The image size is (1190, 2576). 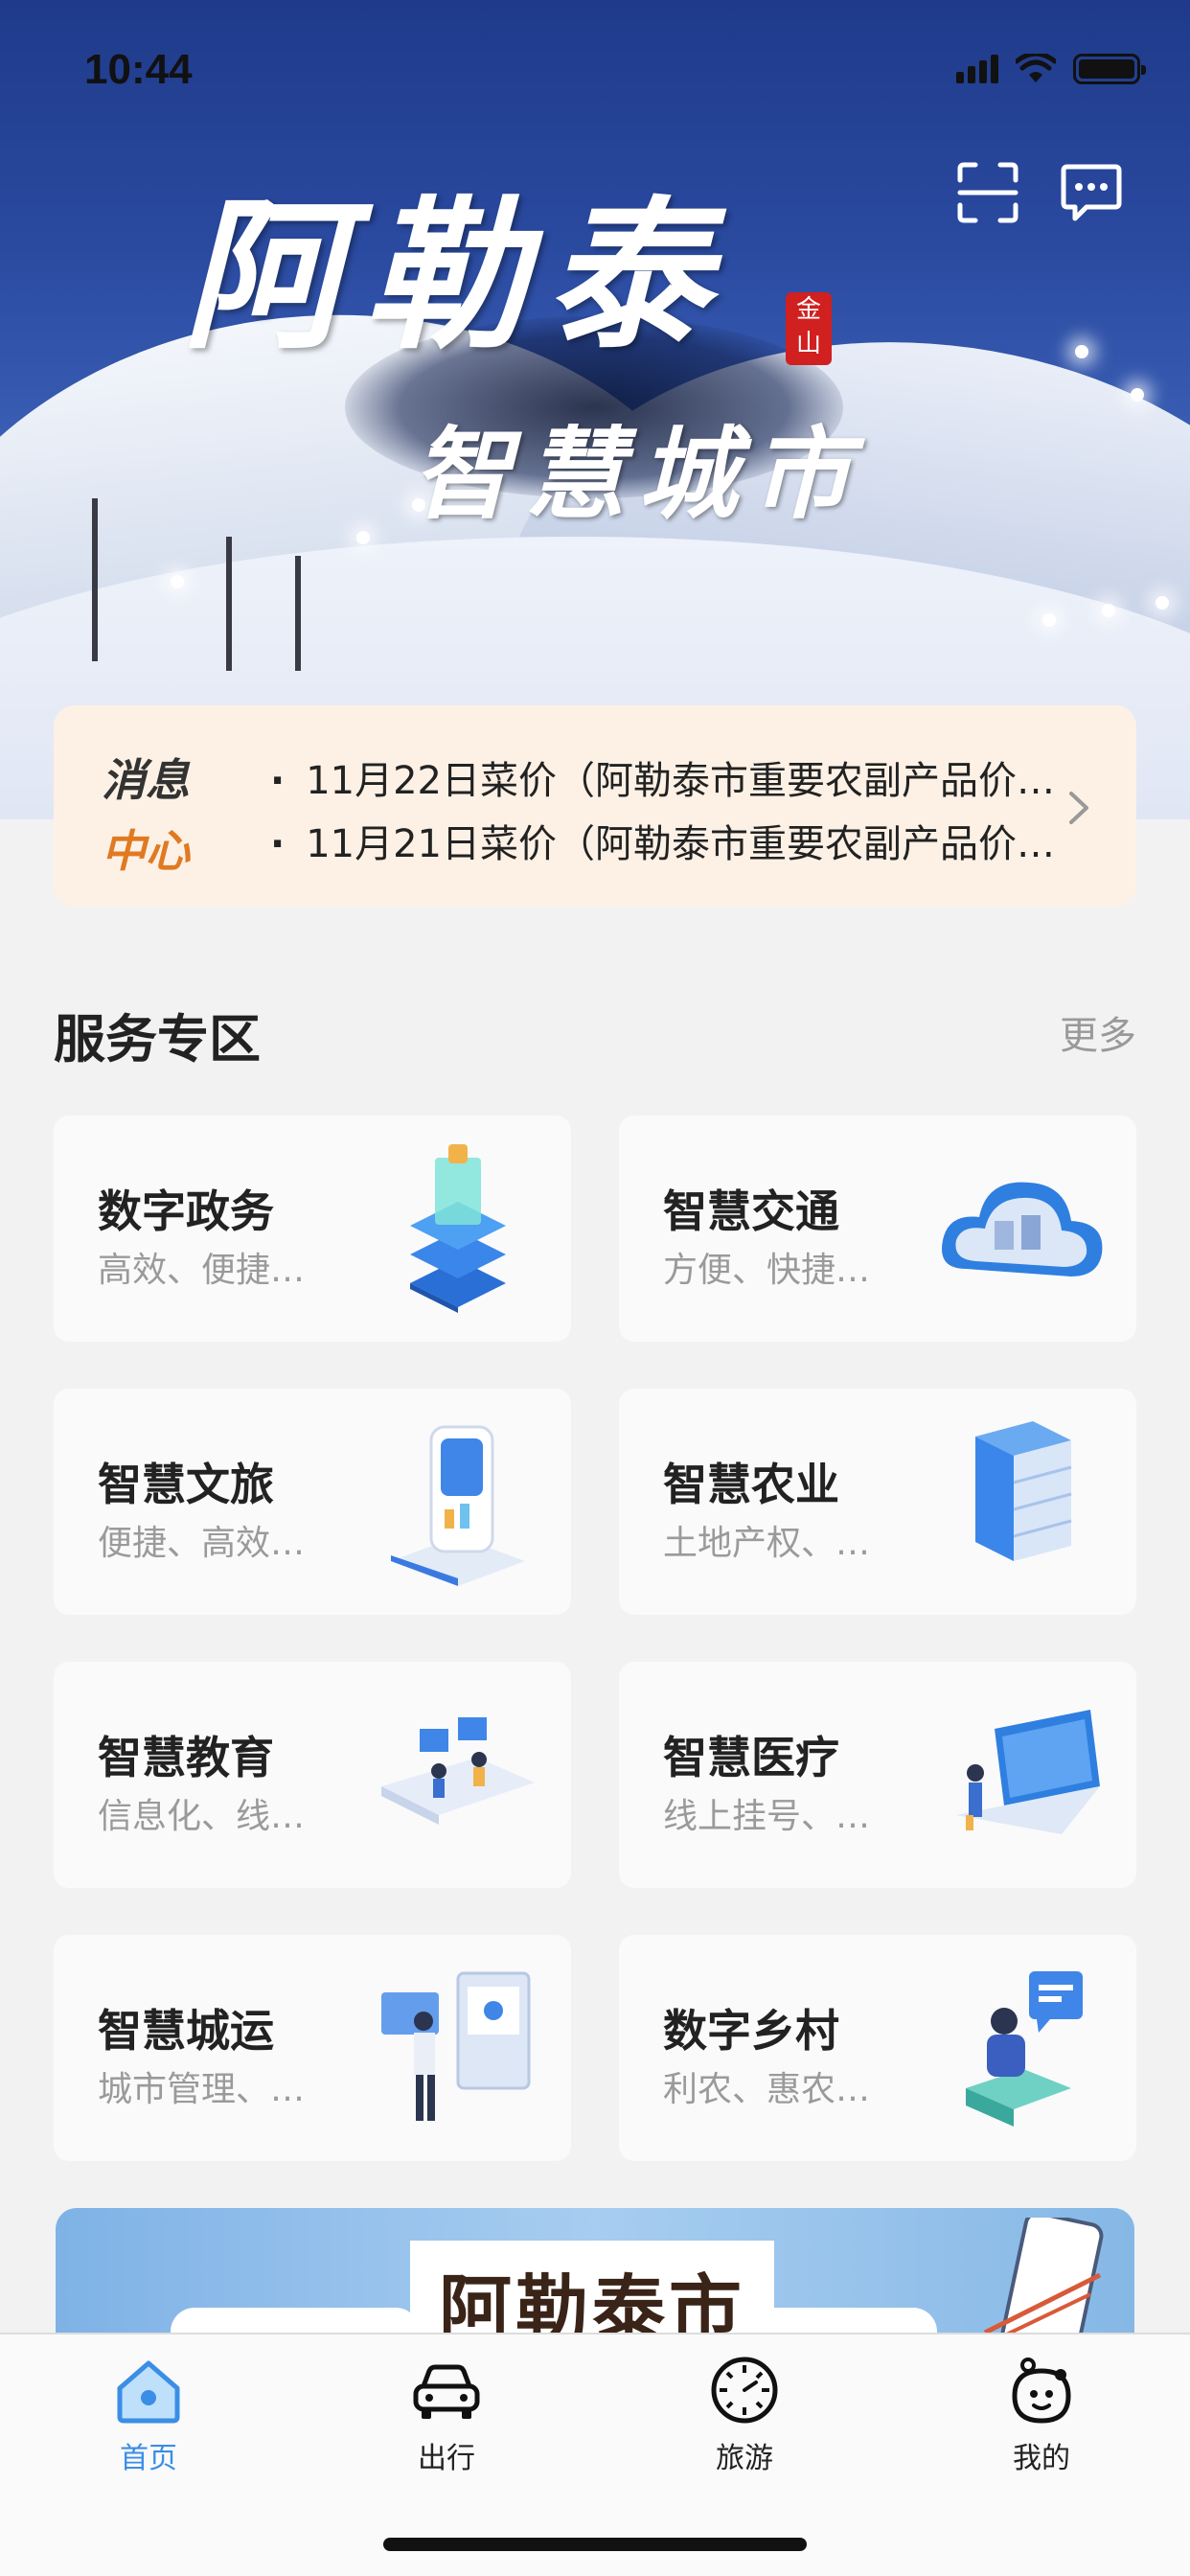 What do you see at coordinates (447, 2458) in the screenshot?
I see `tab-label: 出行` at bounding box center [447, 2458].